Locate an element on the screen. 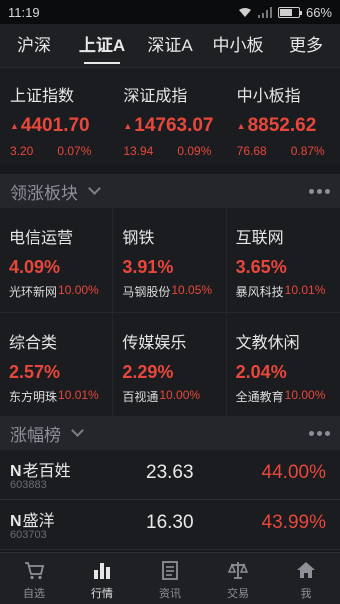  index-name: 中小板指 is located at coordinates (268, 96).